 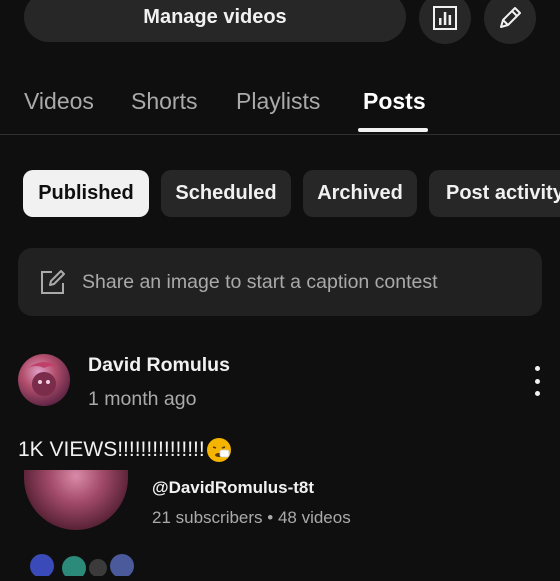 I want to click on more-options-icon, so click(x=537, y=381).